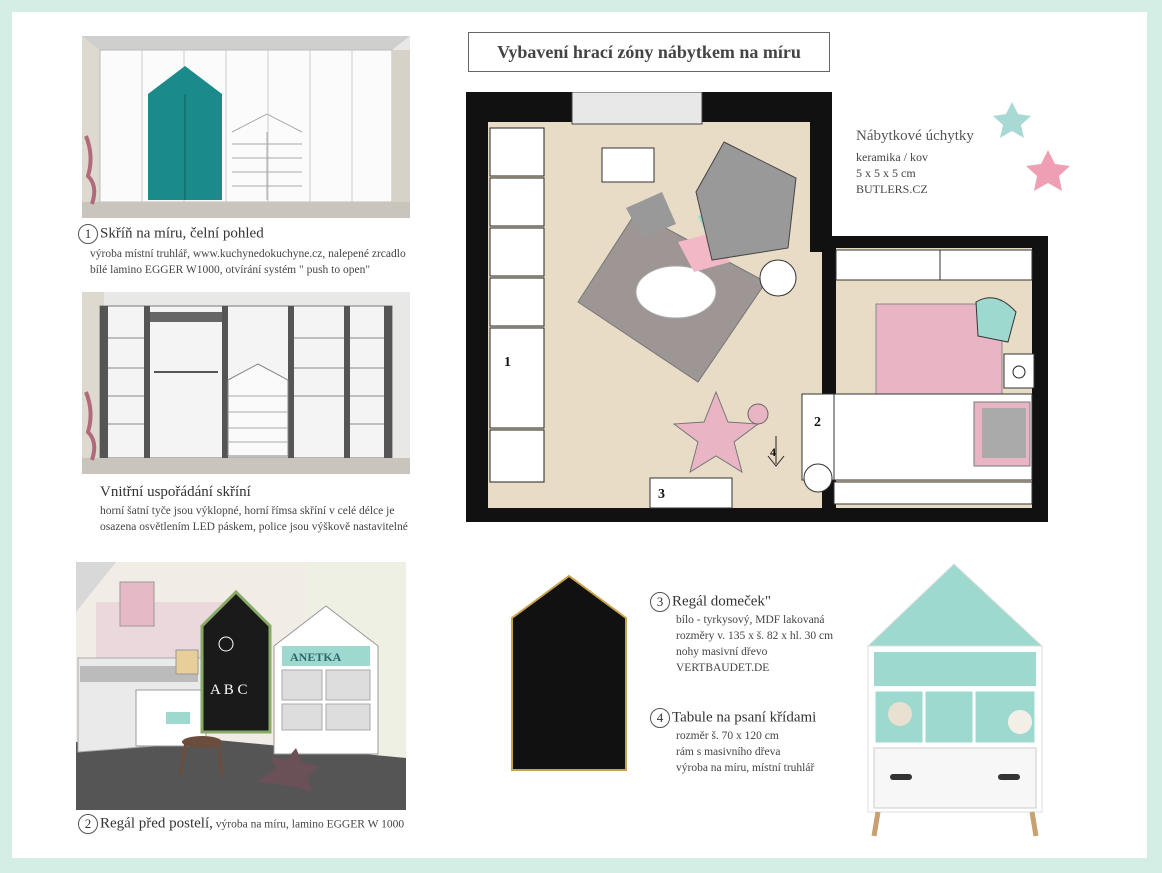 The image size is (1162, 873). I want to click on pink-star-icon, so click(1048, 170).